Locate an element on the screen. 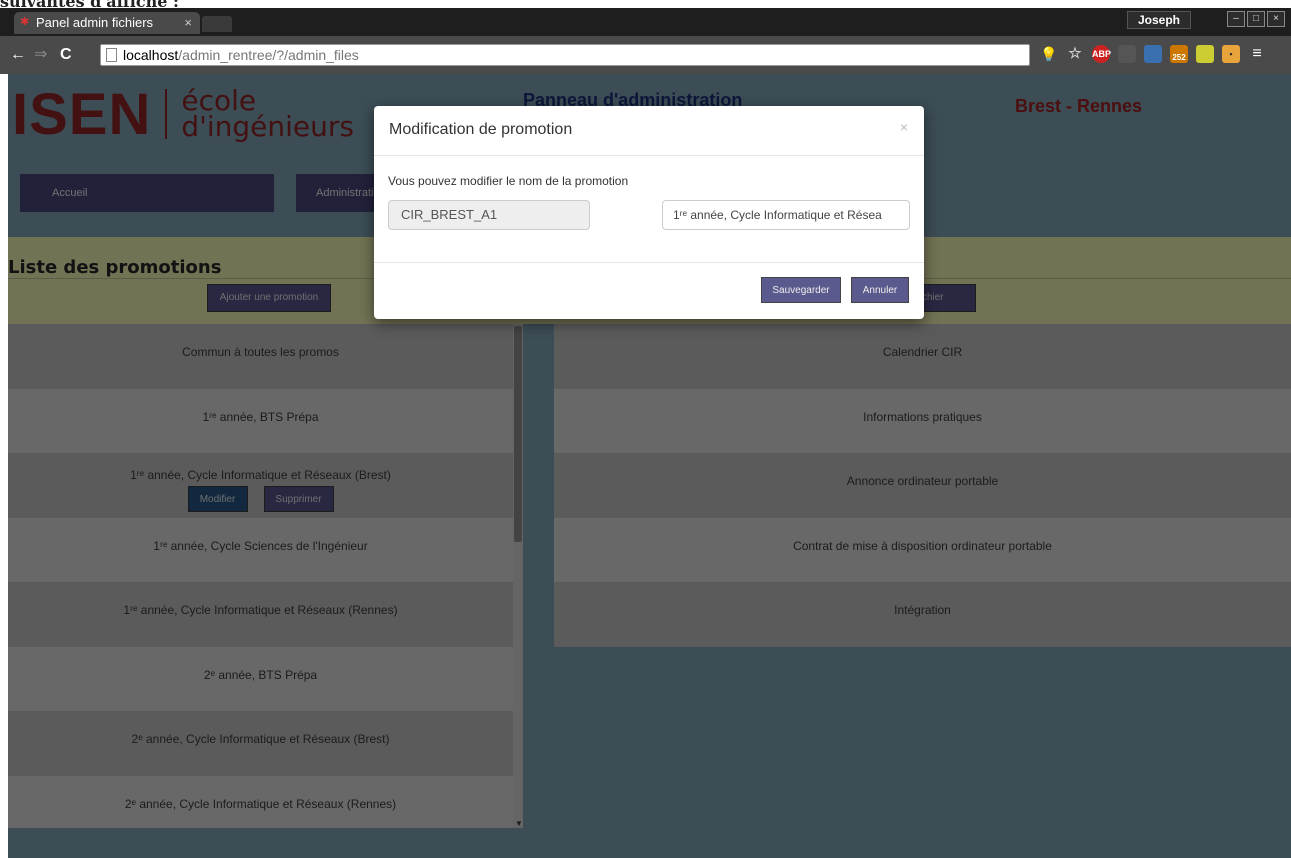 This screenshot has height=858, width=1291. address-bar: localhost/admin_rentree/?/admin_files is located at coordinates (565, 55).